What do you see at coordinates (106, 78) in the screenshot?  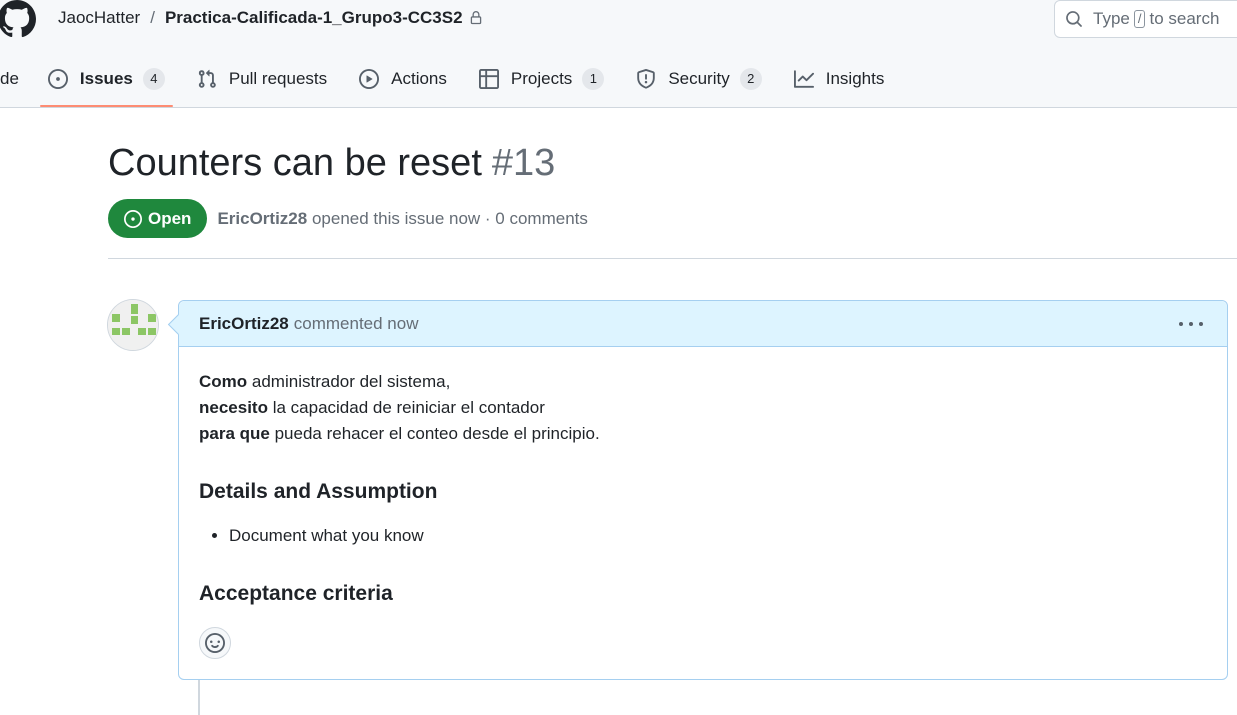 I see `tab-issues-label: Issues` at bounding box center [106, 78].